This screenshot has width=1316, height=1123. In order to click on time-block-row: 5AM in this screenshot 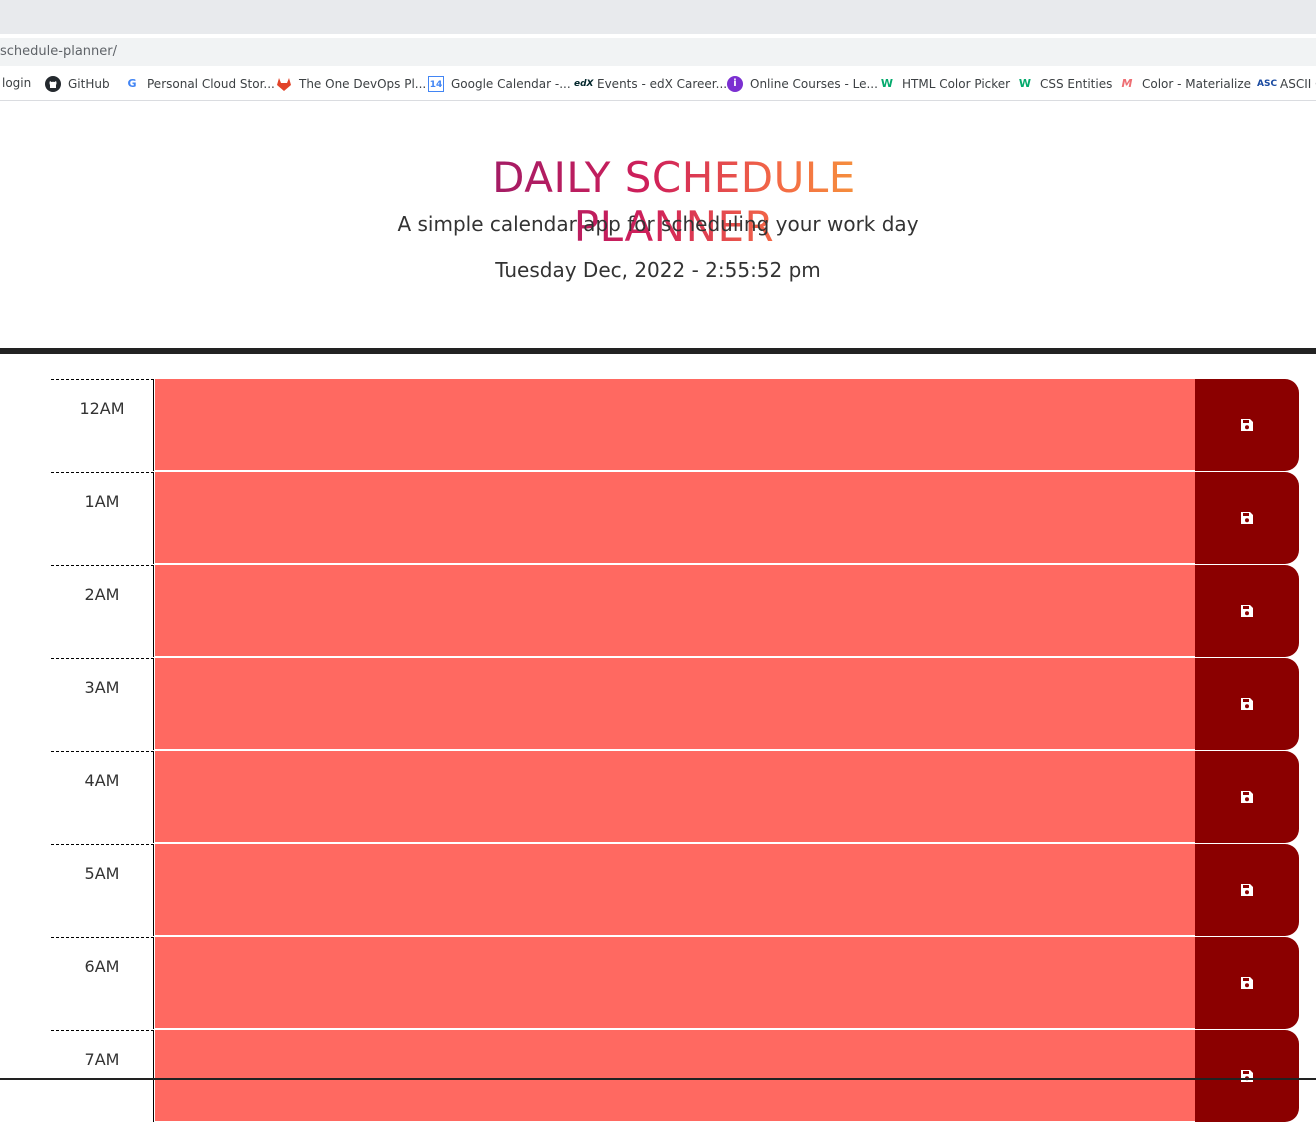, I will do `click(675, 890)`.